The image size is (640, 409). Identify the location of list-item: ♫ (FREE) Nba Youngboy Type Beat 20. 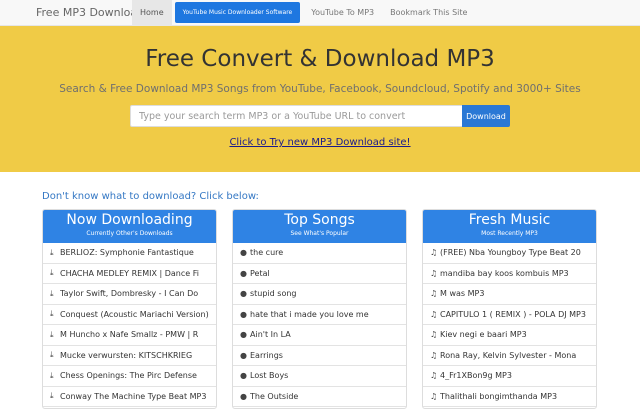
(509, 253).